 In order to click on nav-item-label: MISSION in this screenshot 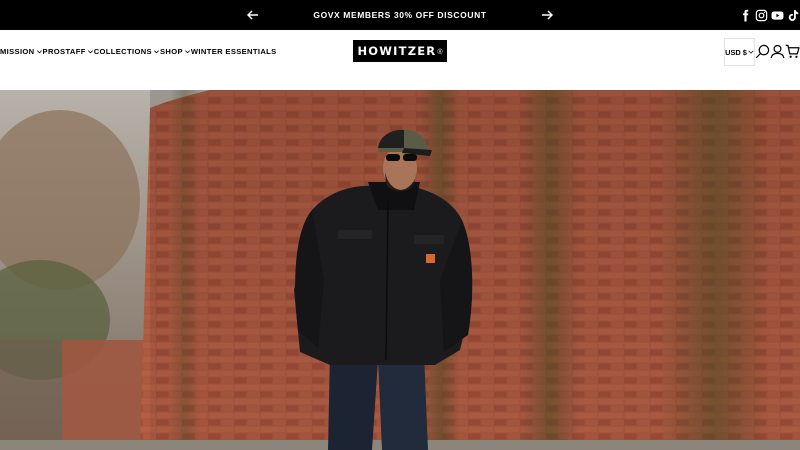, I will do `click(17, 51)`.